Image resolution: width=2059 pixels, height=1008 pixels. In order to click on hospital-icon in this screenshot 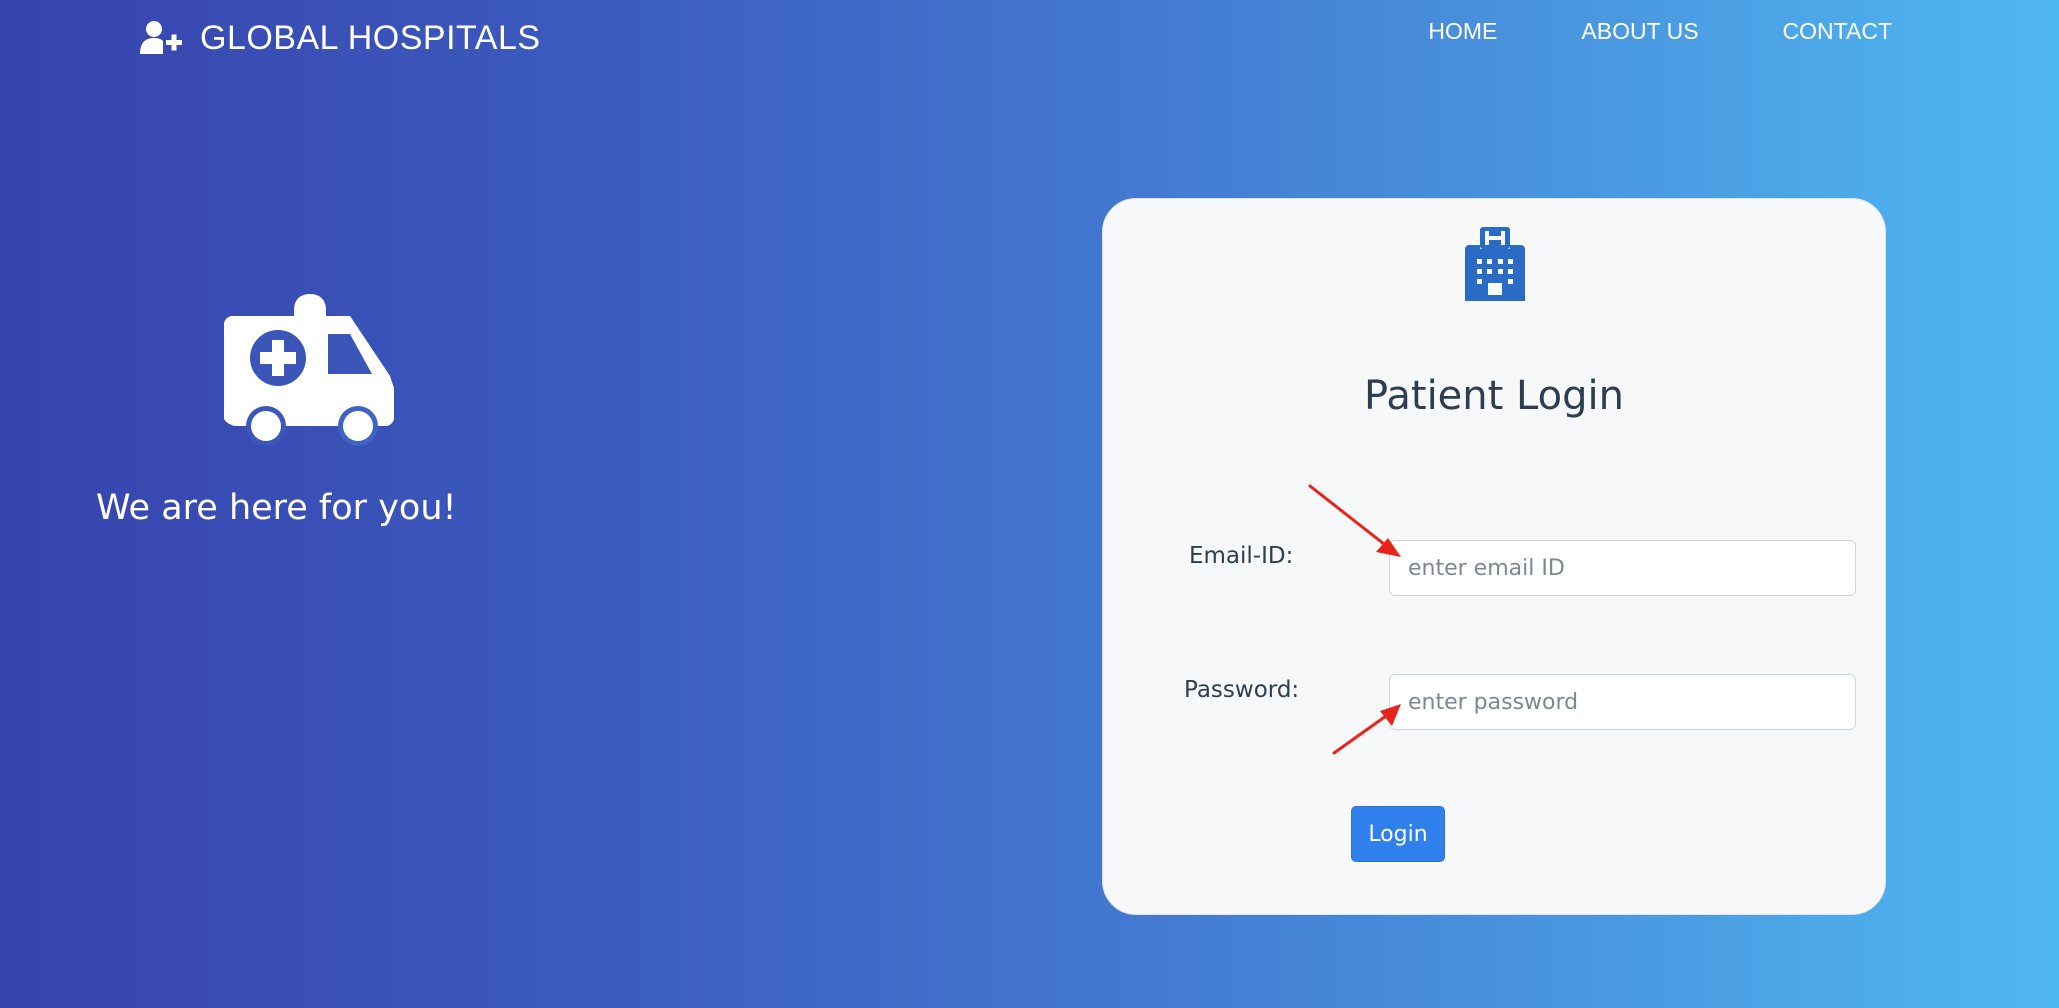, I will do `click(1495, 264)`.